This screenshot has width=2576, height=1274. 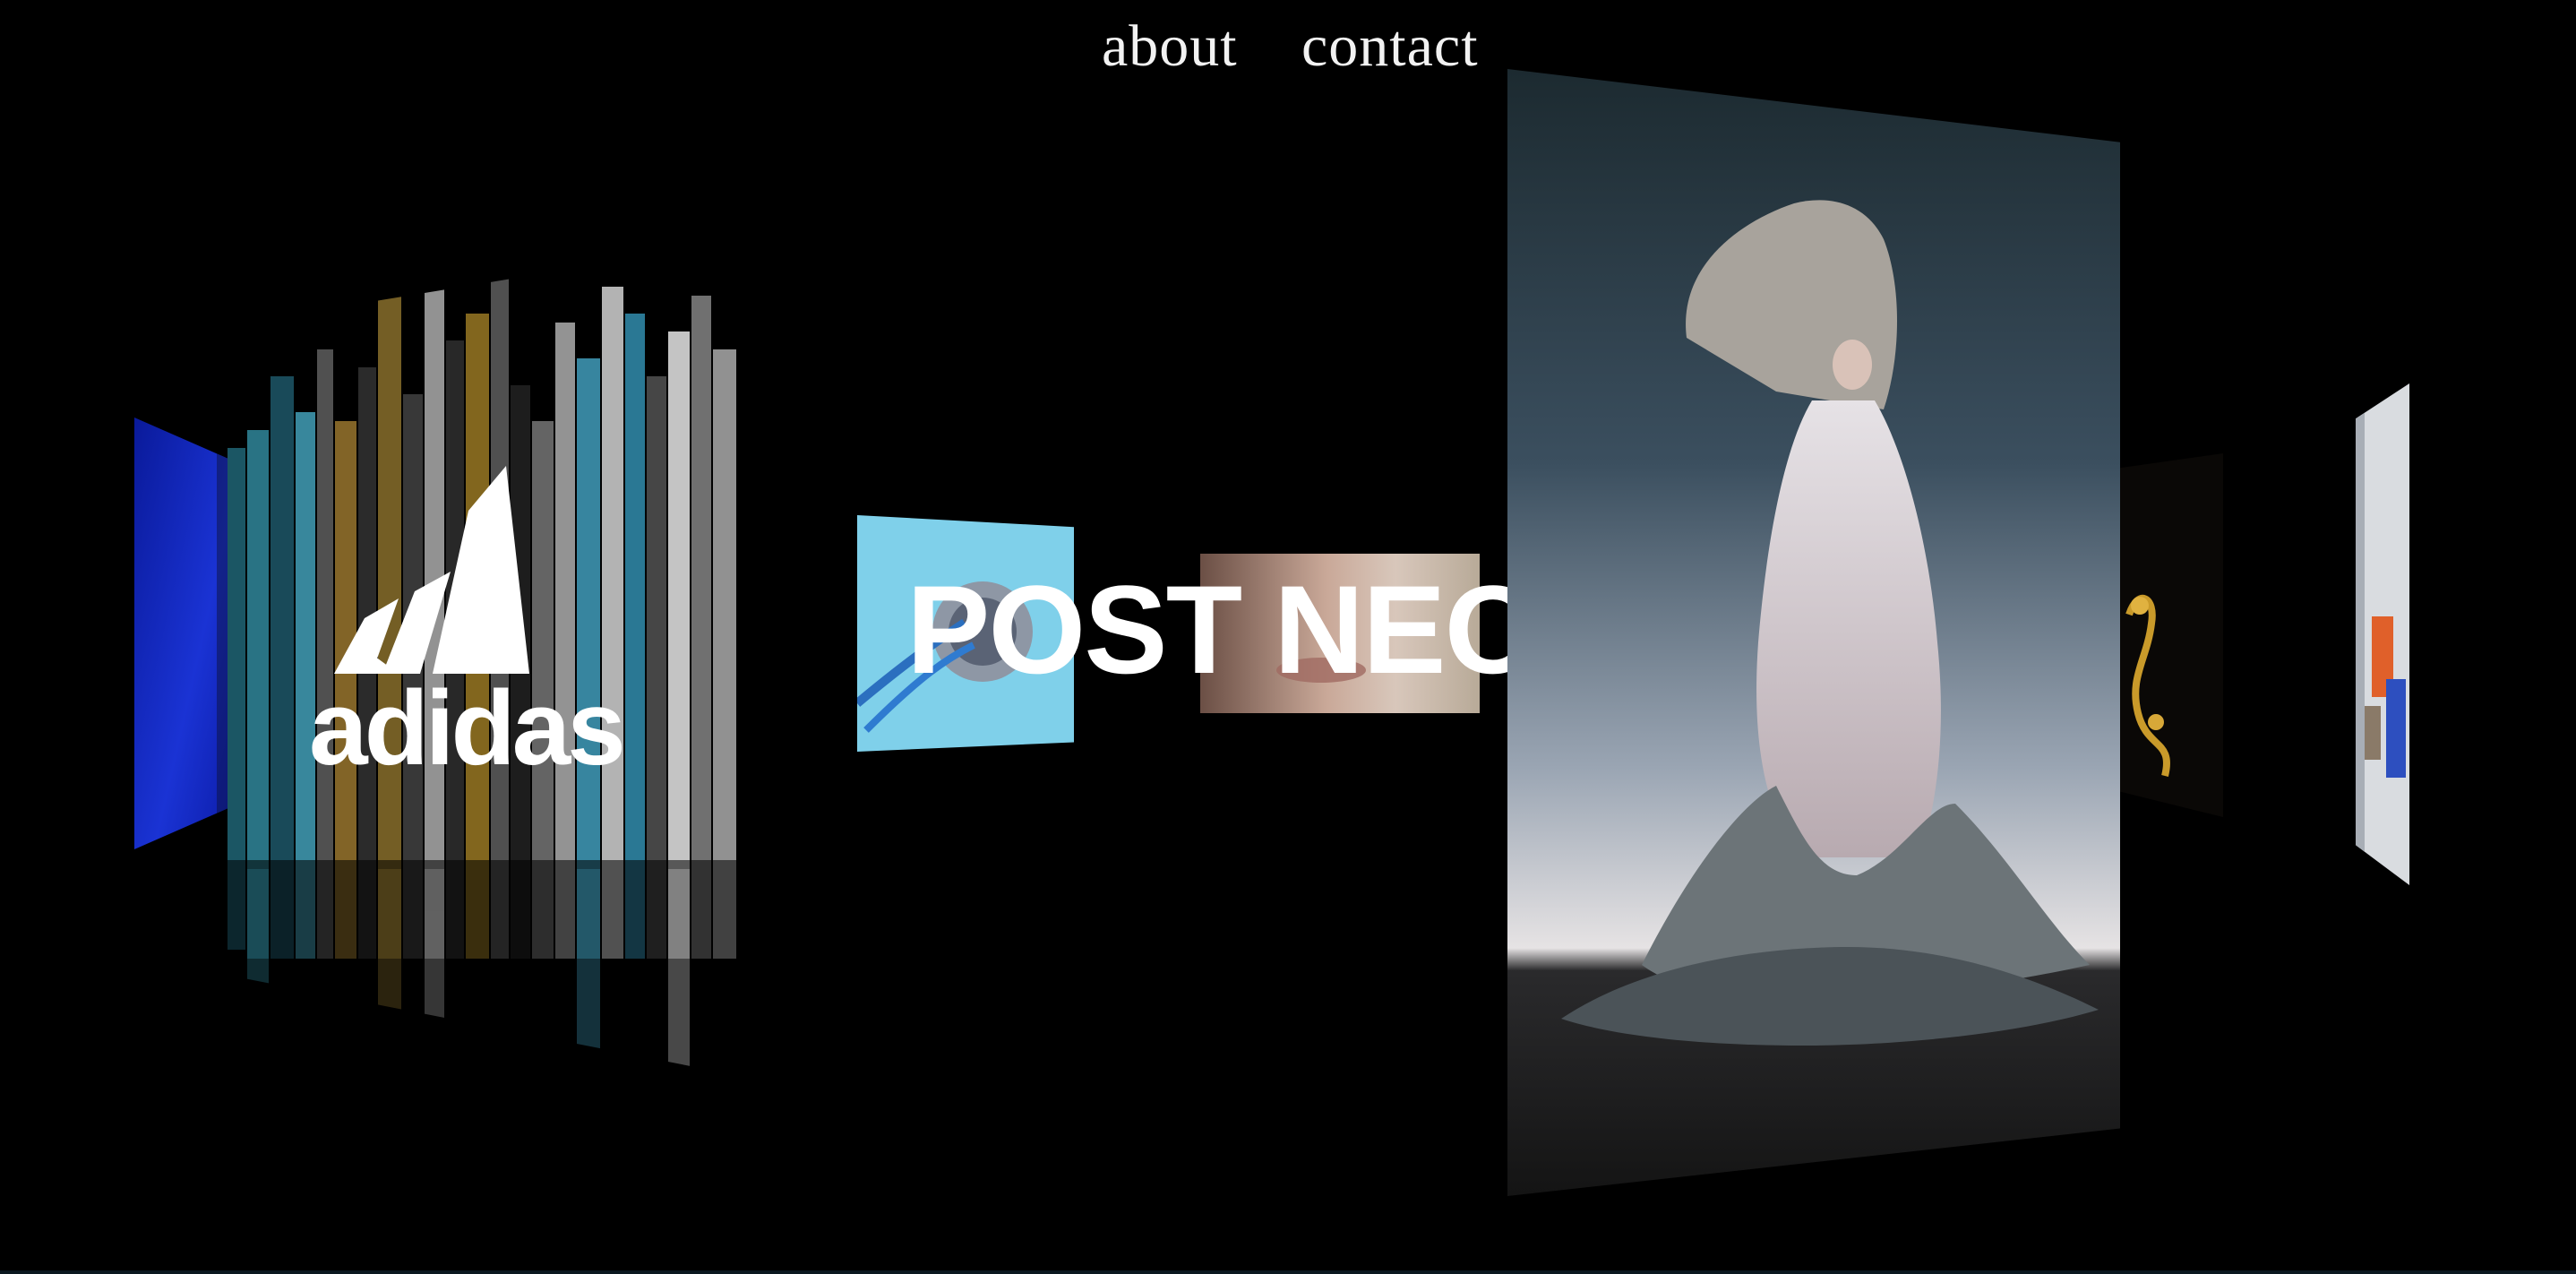 I want to click on adidas-logo: adidas, so click(x=467, y=631).